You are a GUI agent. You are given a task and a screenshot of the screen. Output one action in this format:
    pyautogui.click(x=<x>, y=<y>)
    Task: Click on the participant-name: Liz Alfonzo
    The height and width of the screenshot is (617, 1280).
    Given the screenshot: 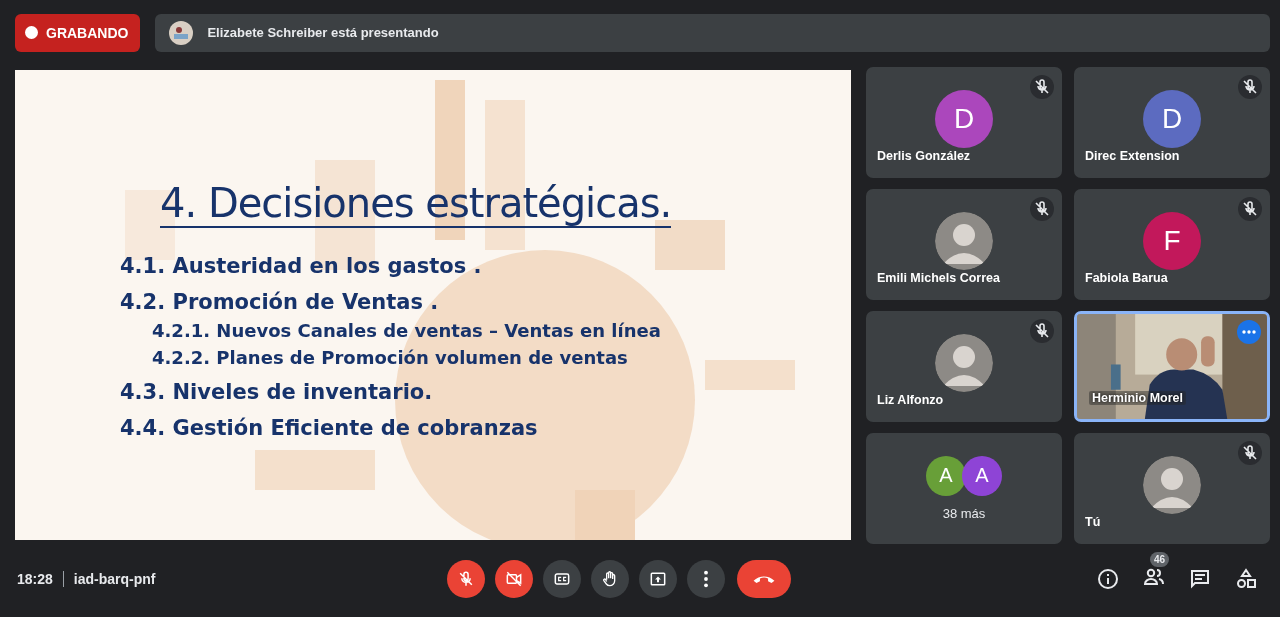 What is the action you would take?
    pyautogui.click(x=910, y=399)
    